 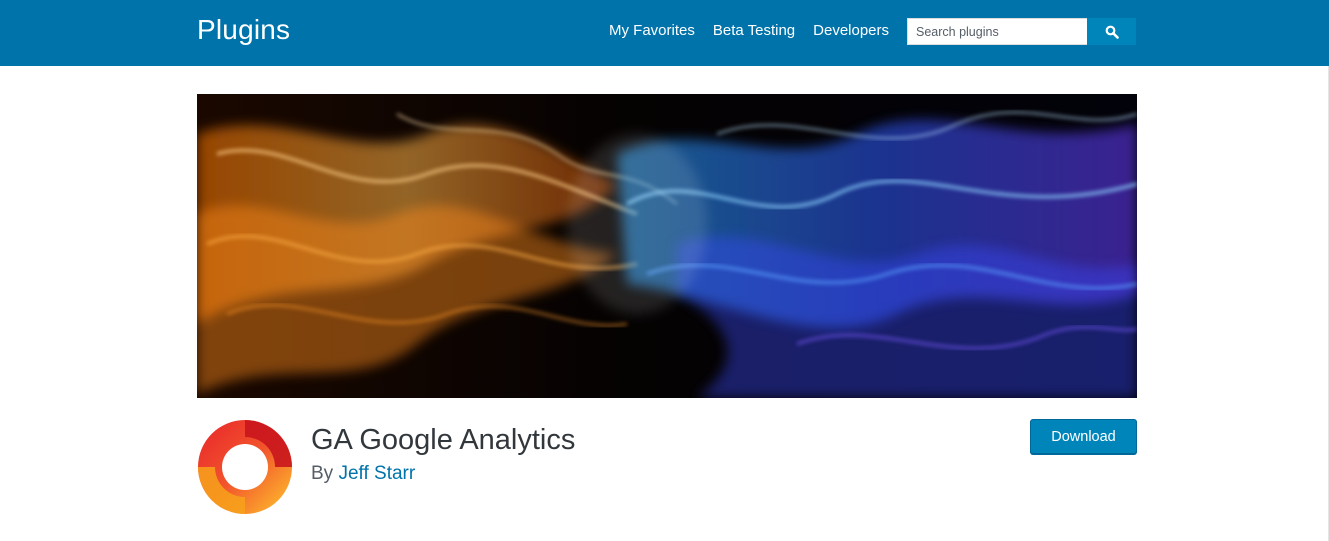 I want to click on plugin-logo, so click(x=245, y=467).